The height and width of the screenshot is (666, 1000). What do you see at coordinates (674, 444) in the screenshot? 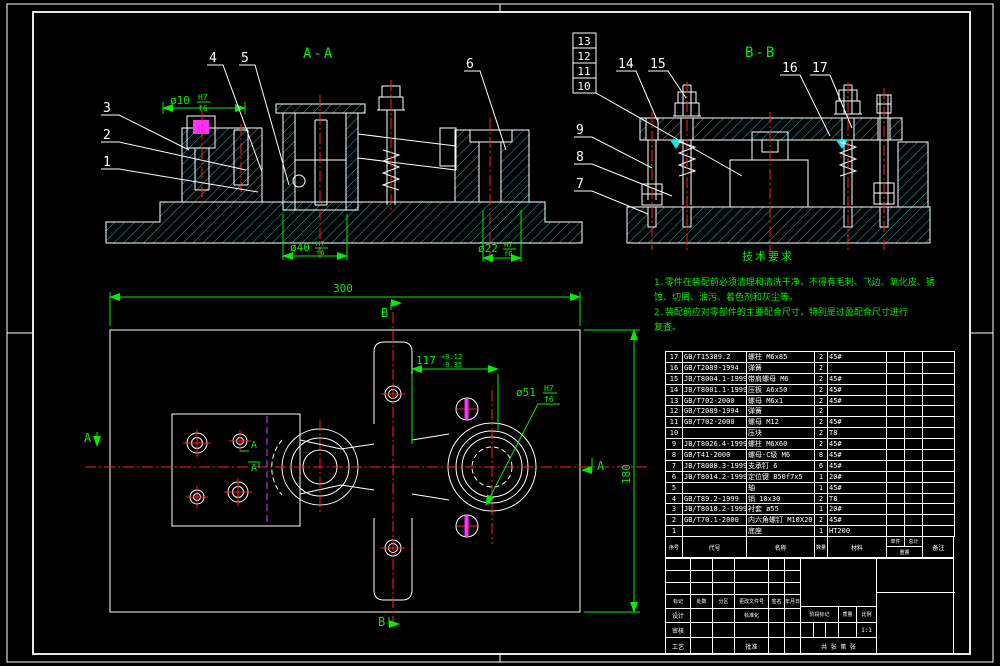
I see `part-no: 9` at bounding box center [674, 444].